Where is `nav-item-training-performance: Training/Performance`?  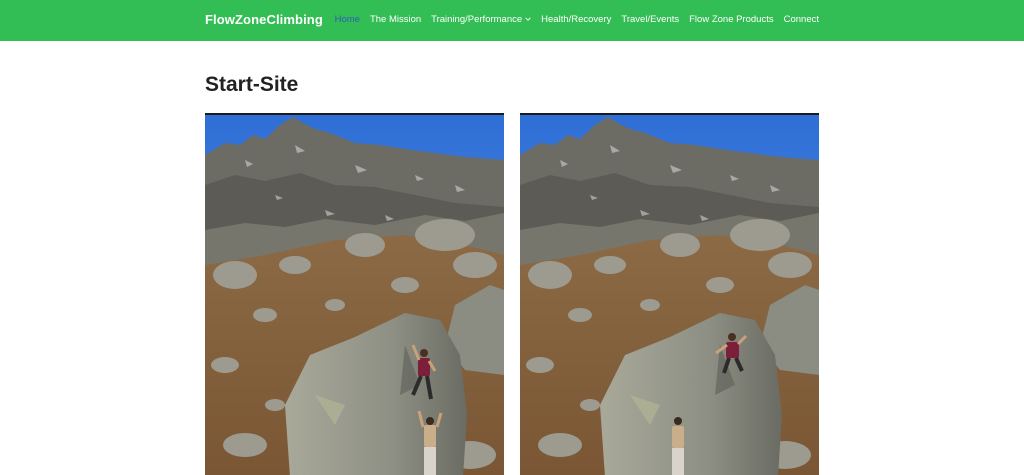 nav-item-training-performance: Training/Performance is located at coordinates (481, 19).